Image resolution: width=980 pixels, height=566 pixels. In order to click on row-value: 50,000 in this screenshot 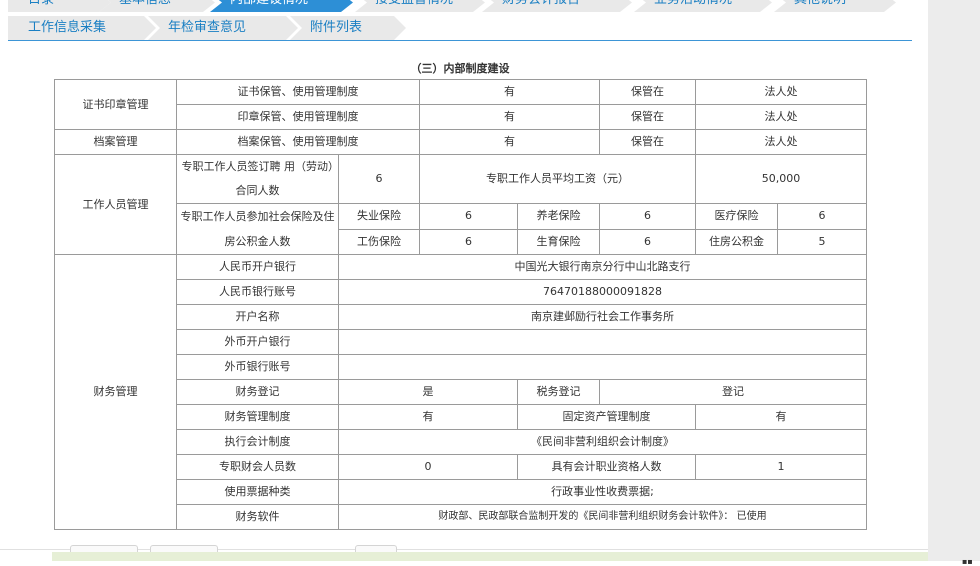, I will do `click(781, 179)`.